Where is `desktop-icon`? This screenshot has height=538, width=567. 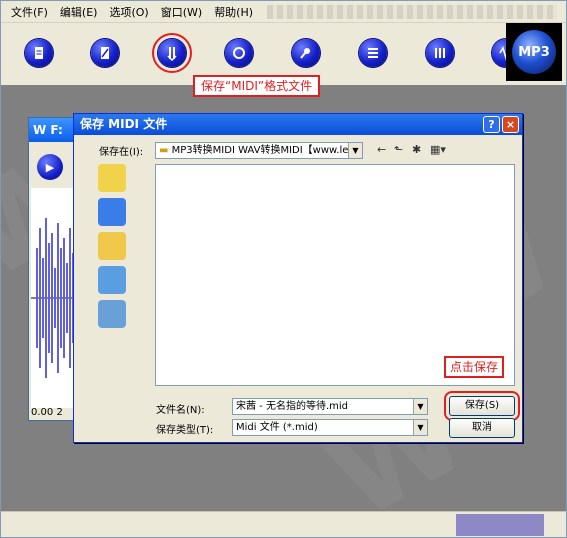
desktop-icon is located at coordinates (112, 212).